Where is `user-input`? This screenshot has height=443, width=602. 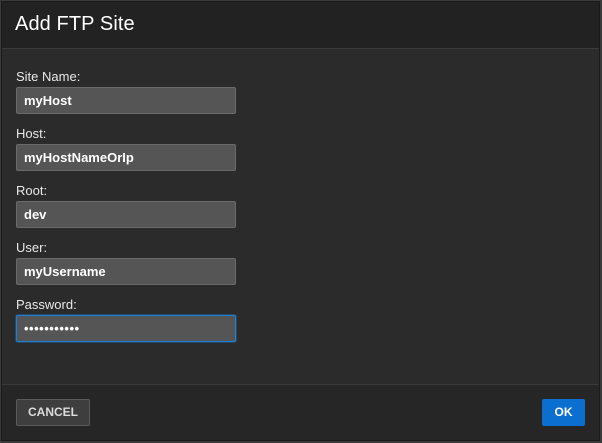
user-input is located at coordinates (126, 271).